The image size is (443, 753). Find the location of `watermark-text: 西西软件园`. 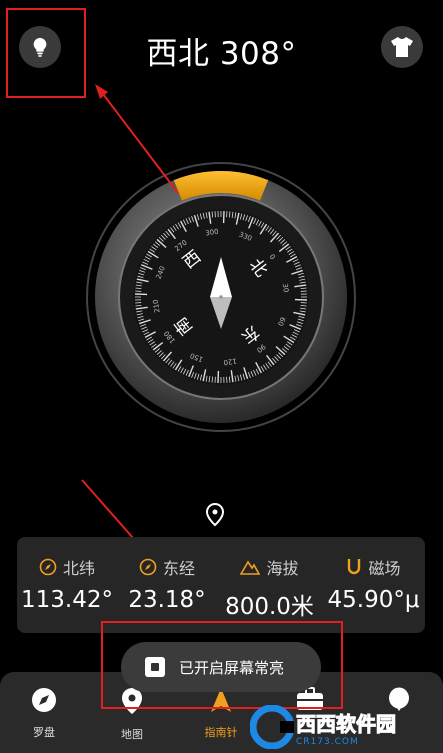

watermark-text: 西西软件园 is located at coordinates (346, 723).